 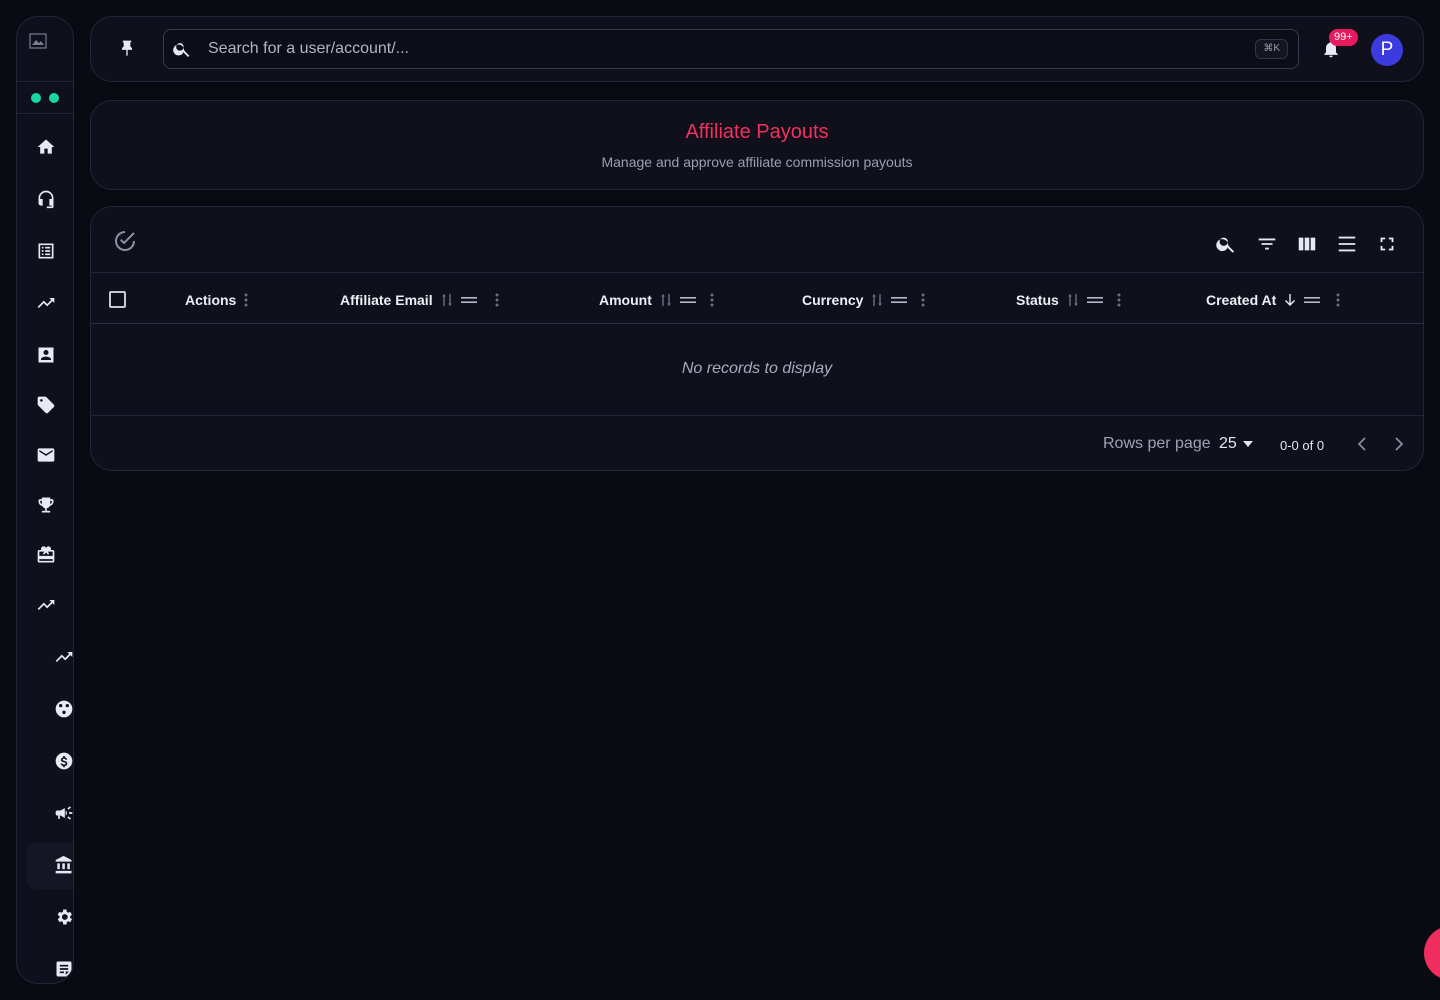 What do you see at coordinates (125, 241) in the screenshot?
I see `bulk-approve-check-icon` at bounding box center [125, 241].